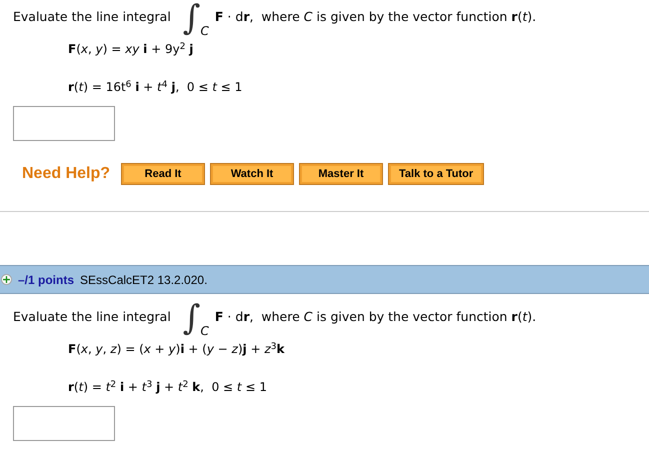  I want to click on equation: F(x, y, z) = (x + y)i + (y − z)j + z$^{3}$k, so click(177, 349).